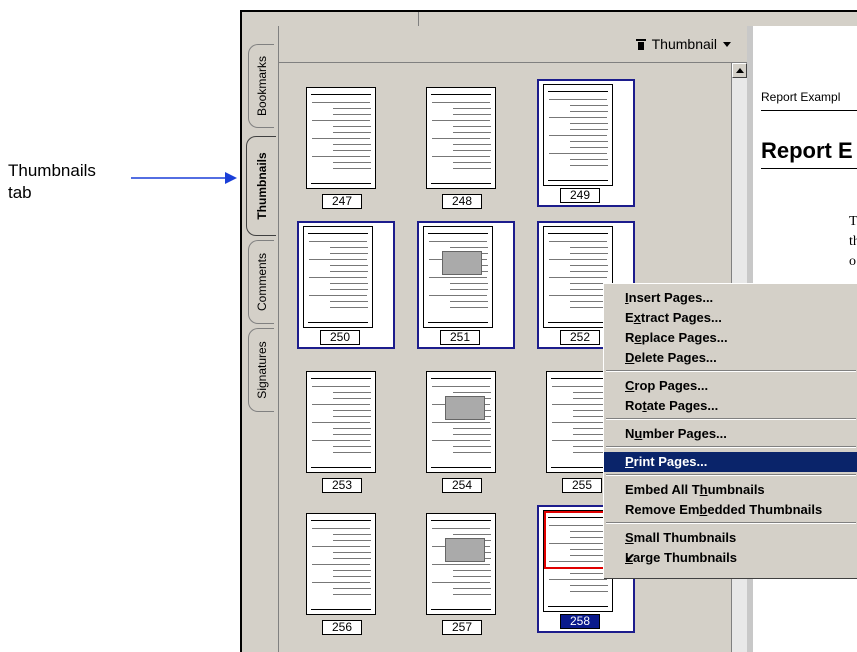 The width and height of the screenshot is (857, 652). What do you see at coordinates (462, 201) in the screenshot?
I see `page-number-label: 248` at bounding box center [462, 201].